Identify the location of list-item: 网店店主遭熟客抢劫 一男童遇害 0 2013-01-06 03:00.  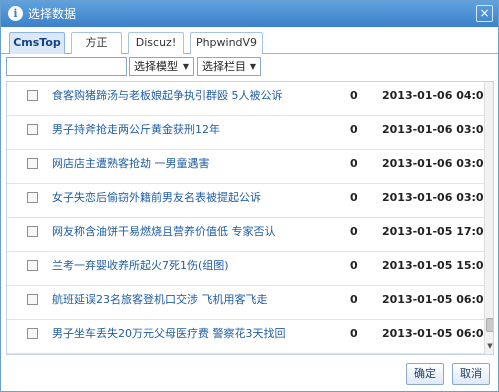
(249, 167).